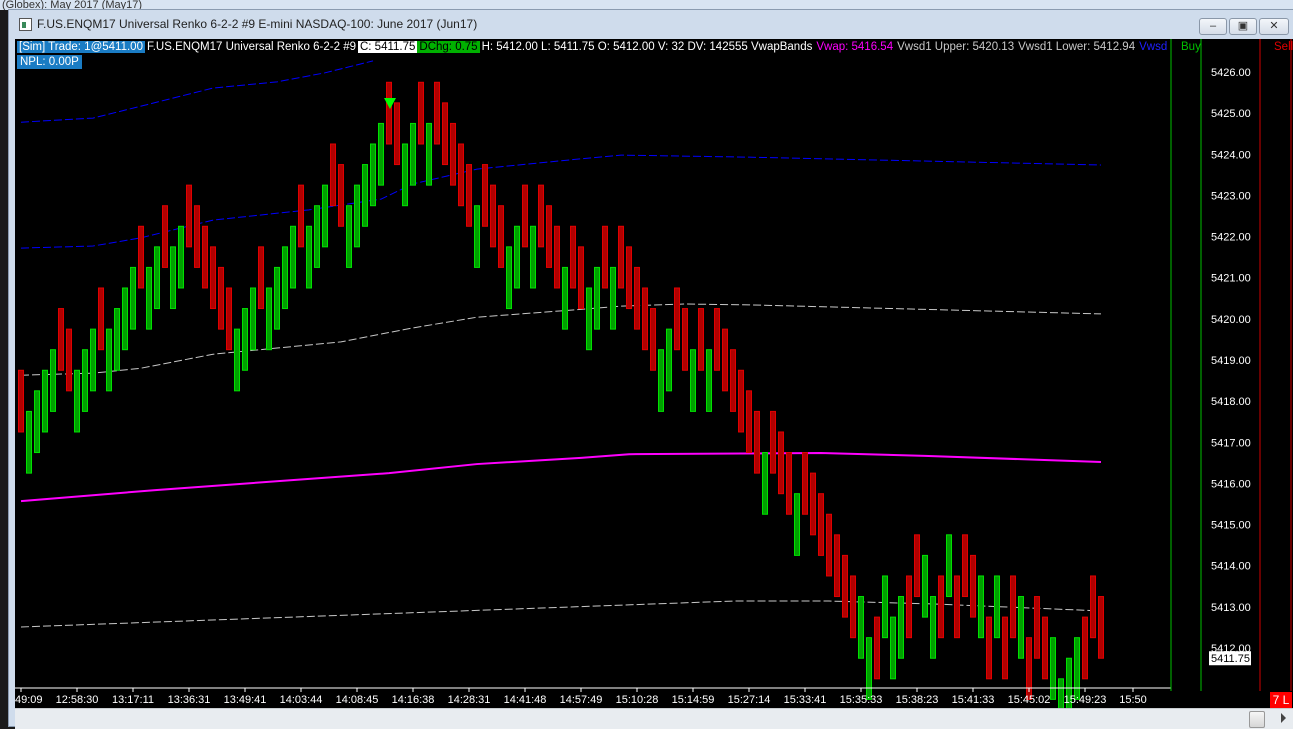 Image resolution: width=1293 pixels, height=729 pixels. I want to click on price-axis-label: 5426.00, so click(1231, 73).